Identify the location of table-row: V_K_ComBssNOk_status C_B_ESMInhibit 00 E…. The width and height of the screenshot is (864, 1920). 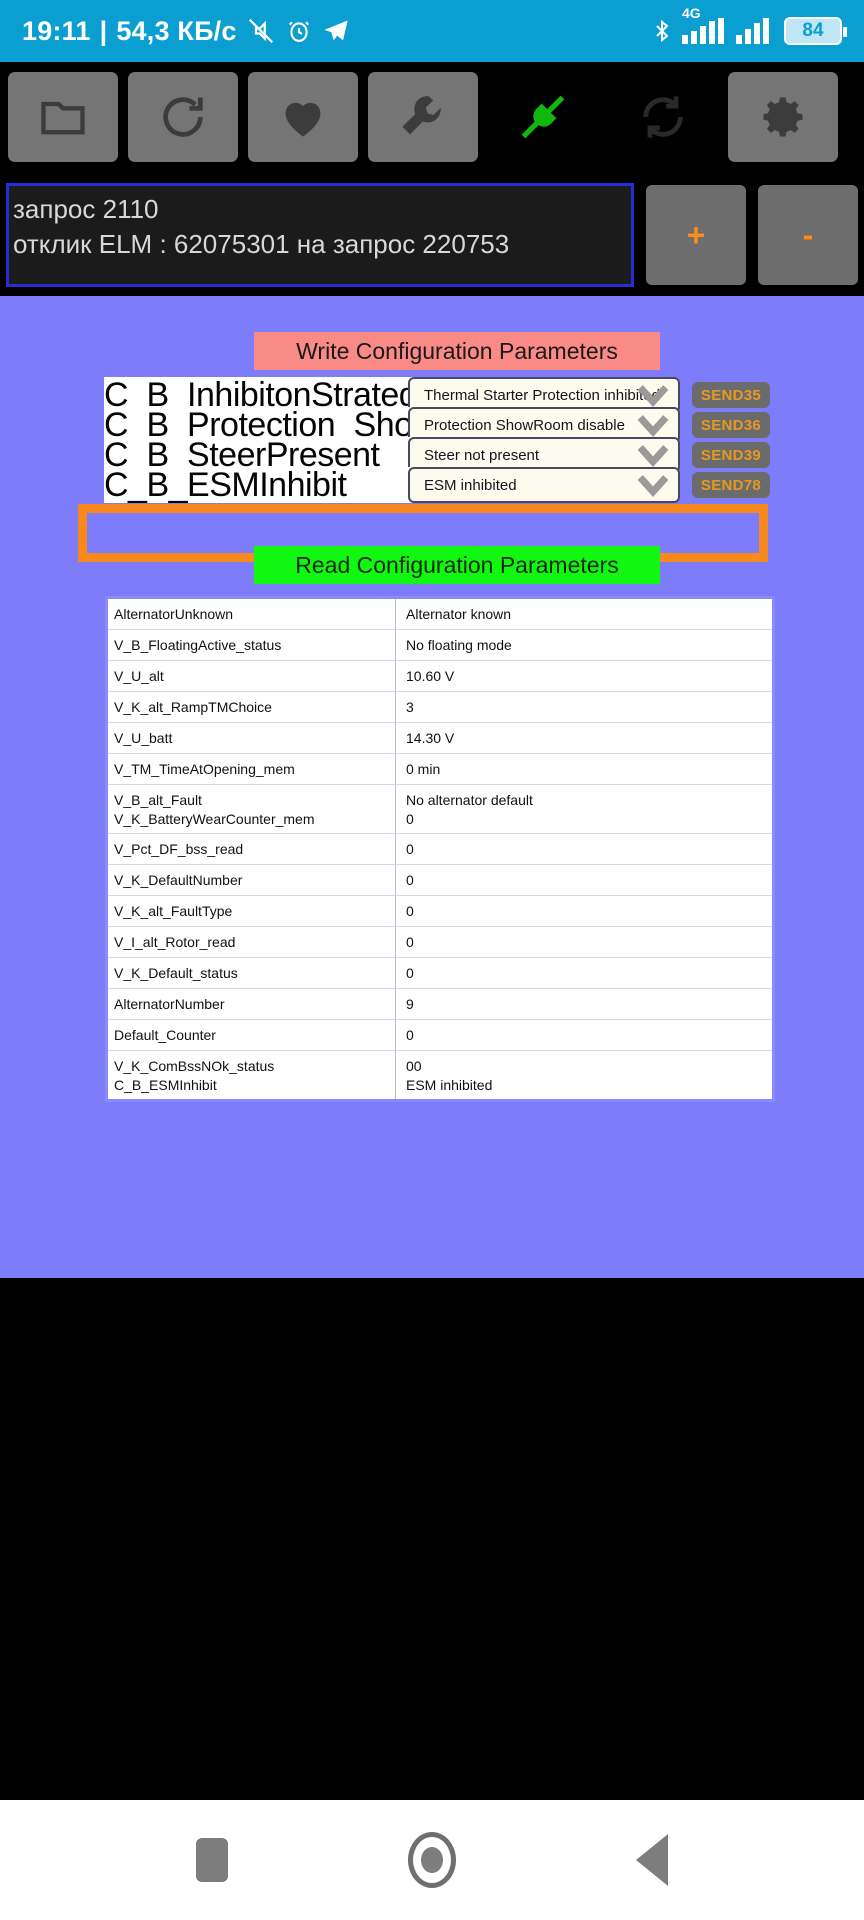
(440, 1075).